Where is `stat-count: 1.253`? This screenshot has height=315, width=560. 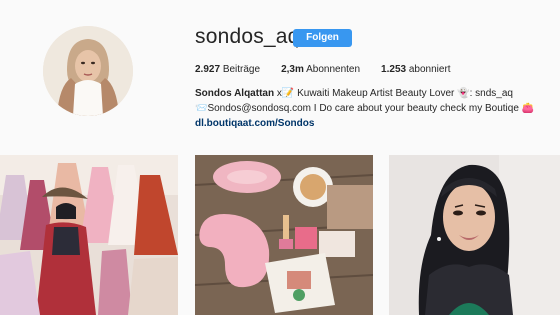
stat-count: 1.253 is located at coordinates (394, 69).